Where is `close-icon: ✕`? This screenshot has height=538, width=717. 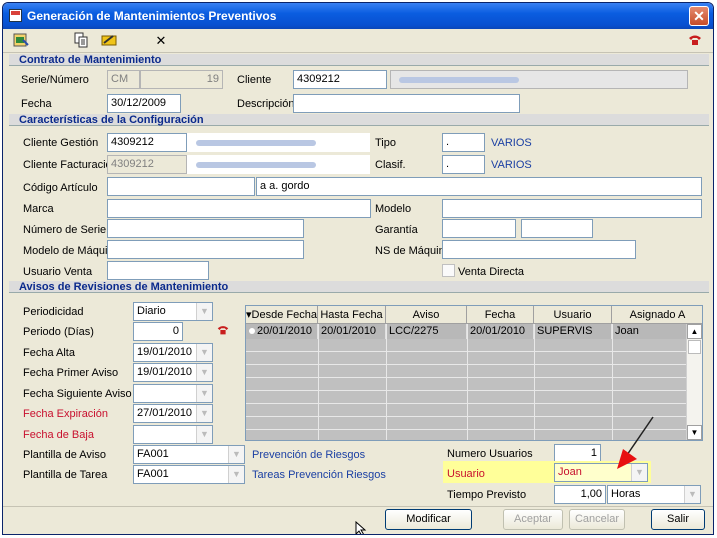 close-icon: ✕ is located at coordinates (699, 16).